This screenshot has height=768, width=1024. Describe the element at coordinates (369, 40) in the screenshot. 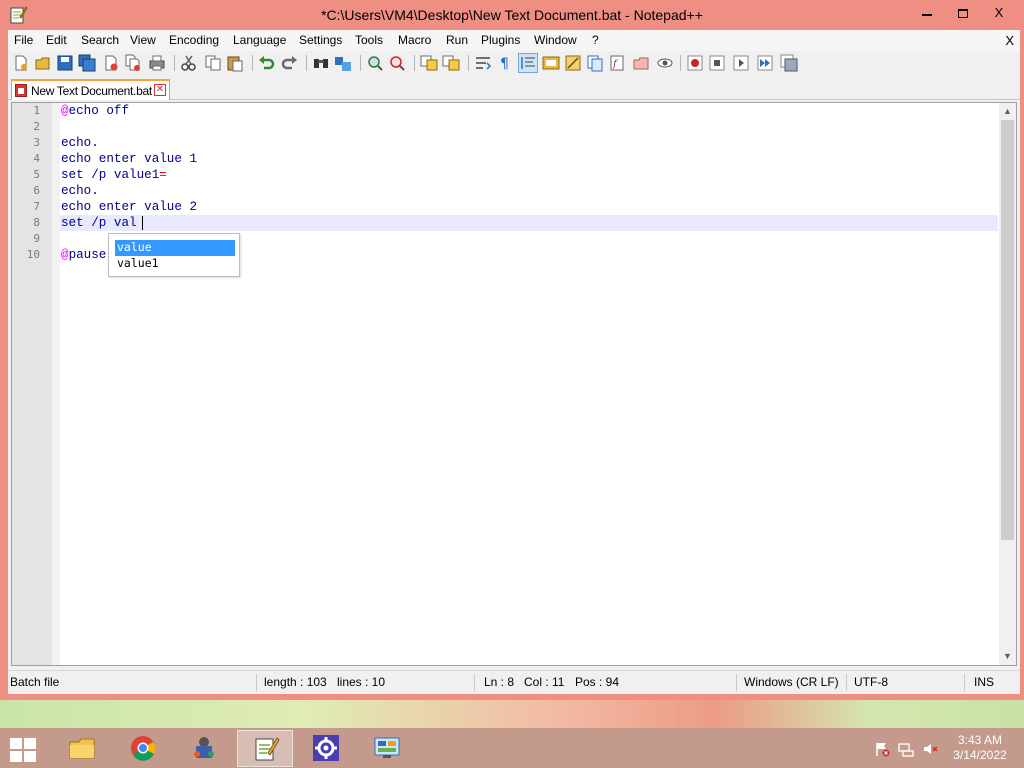

I see `menu-tools: Tools` at that location.